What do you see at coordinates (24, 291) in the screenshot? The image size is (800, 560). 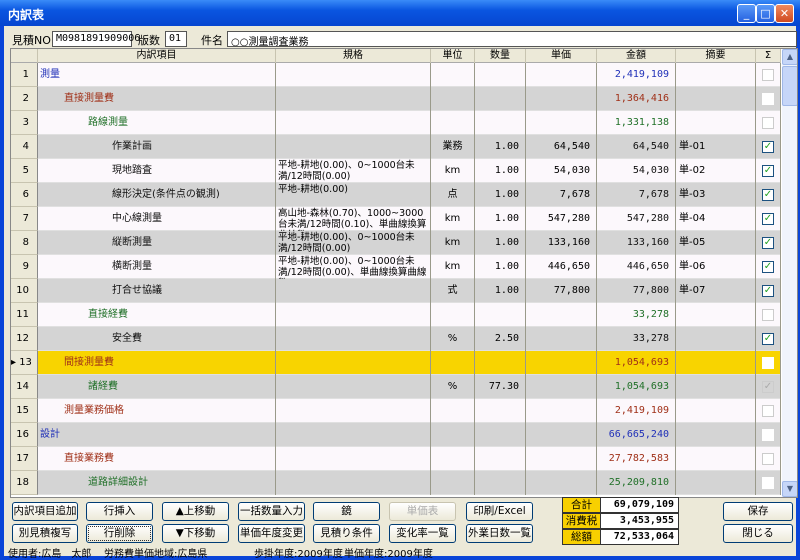 I see `row-number: 10` at bounding box center [24, 291].